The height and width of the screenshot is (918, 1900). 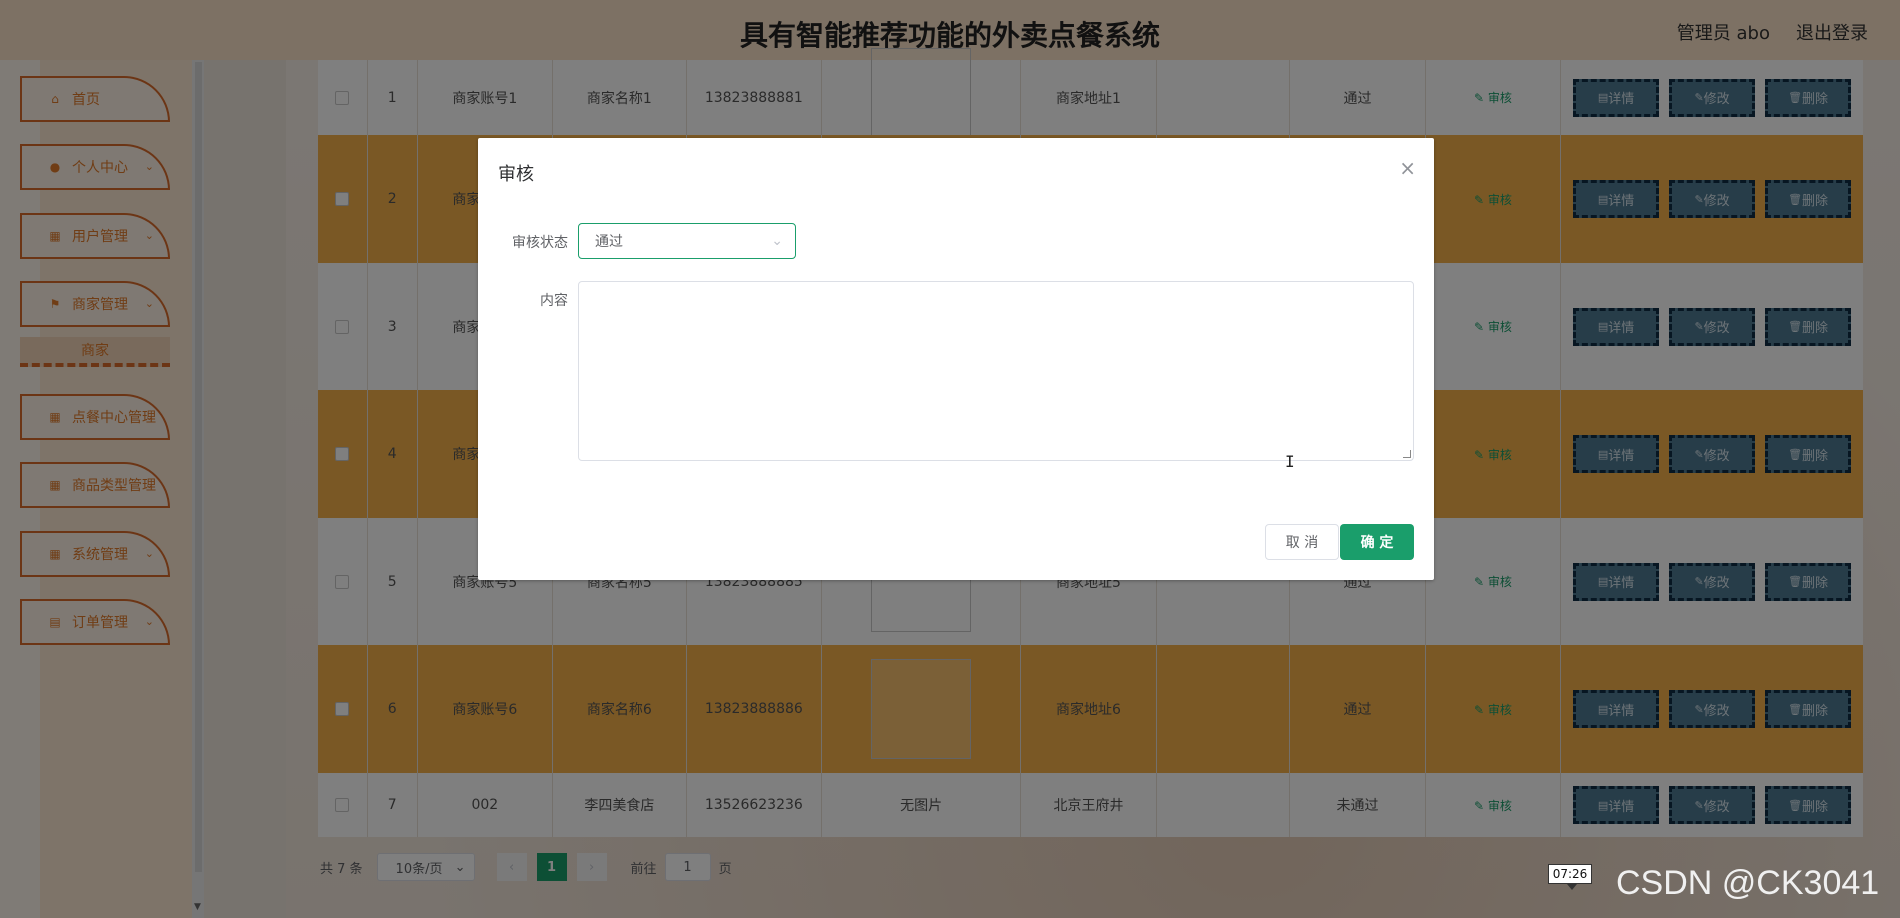 What do you see at coordinates (516, 174) in the screenshot?
I see `dialog-title: 审核` at bounding box center [516, 174].